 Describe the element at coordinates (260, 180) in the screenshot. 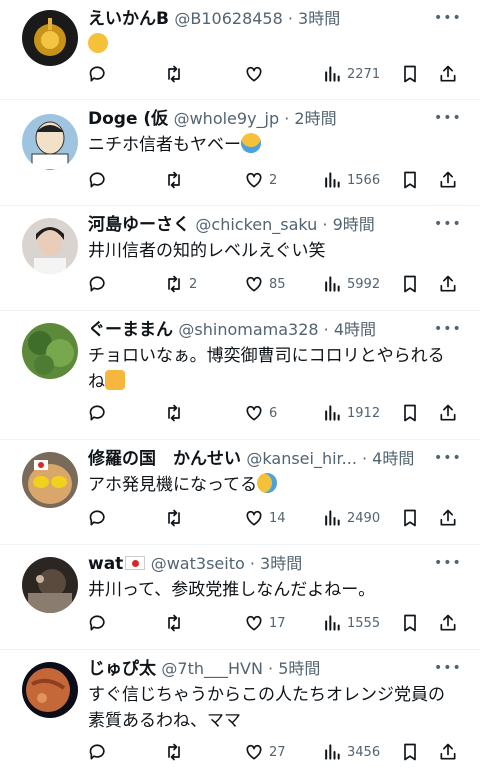

I see `like-button: 2` at that location.